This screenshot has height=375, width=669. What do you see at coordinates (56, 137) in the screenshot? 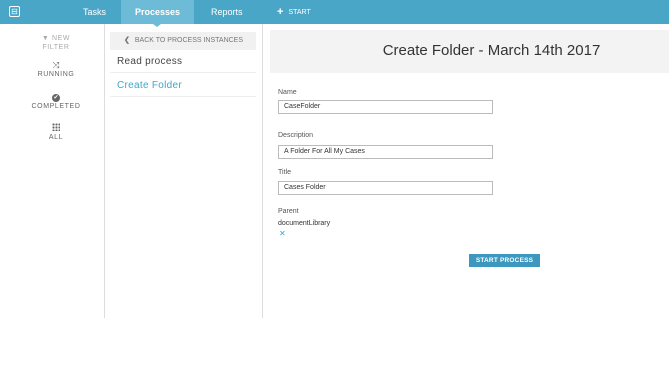
I see `filter-all-label: ALL` at bounding box center [56, 137].